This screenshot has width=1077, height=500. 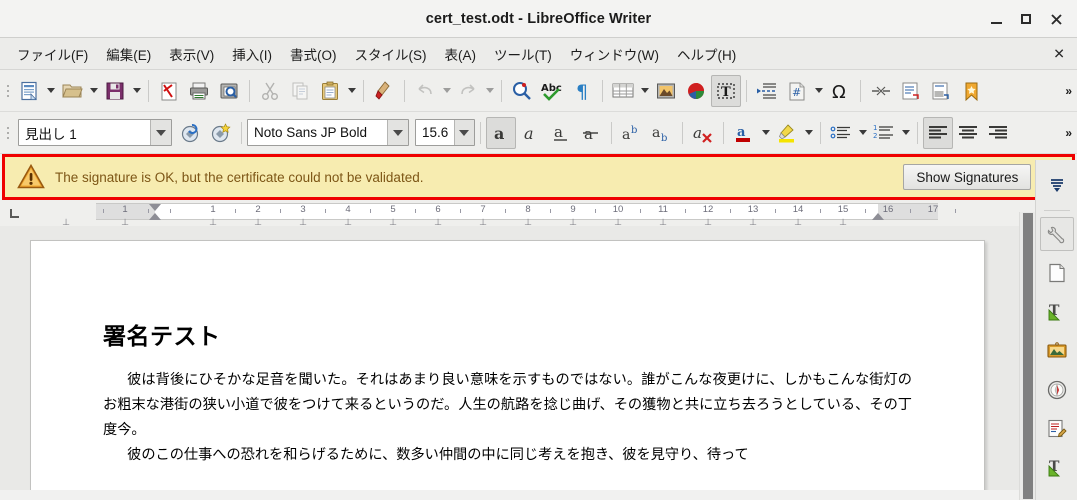 What do you see at coordinates (384, 91) in the screenshot?
I see `clone-formatting-button` at bounding box center [384, 91].